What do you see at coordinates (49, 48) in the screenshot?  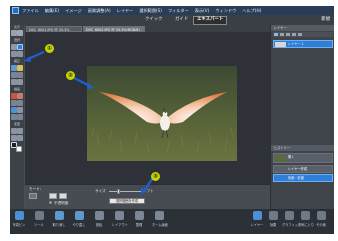 I see `callout-1: ①` at bounding box center [49, 48].